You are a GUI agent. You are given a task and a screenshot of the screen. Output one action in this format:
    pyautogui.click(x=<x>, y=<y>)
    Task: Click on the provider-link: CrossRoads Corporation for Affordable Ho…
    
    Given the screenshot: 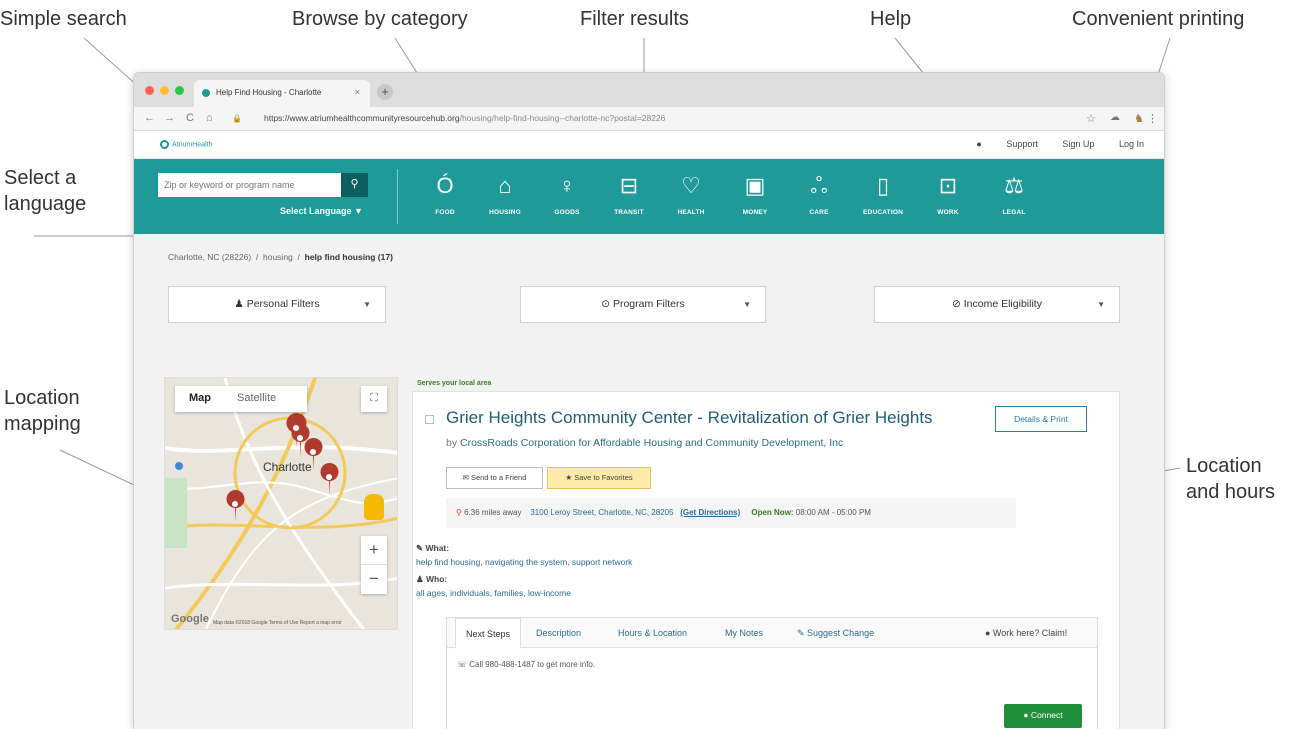 What is the action you would take?
    pyautogui.click(x=651, y=443)
    